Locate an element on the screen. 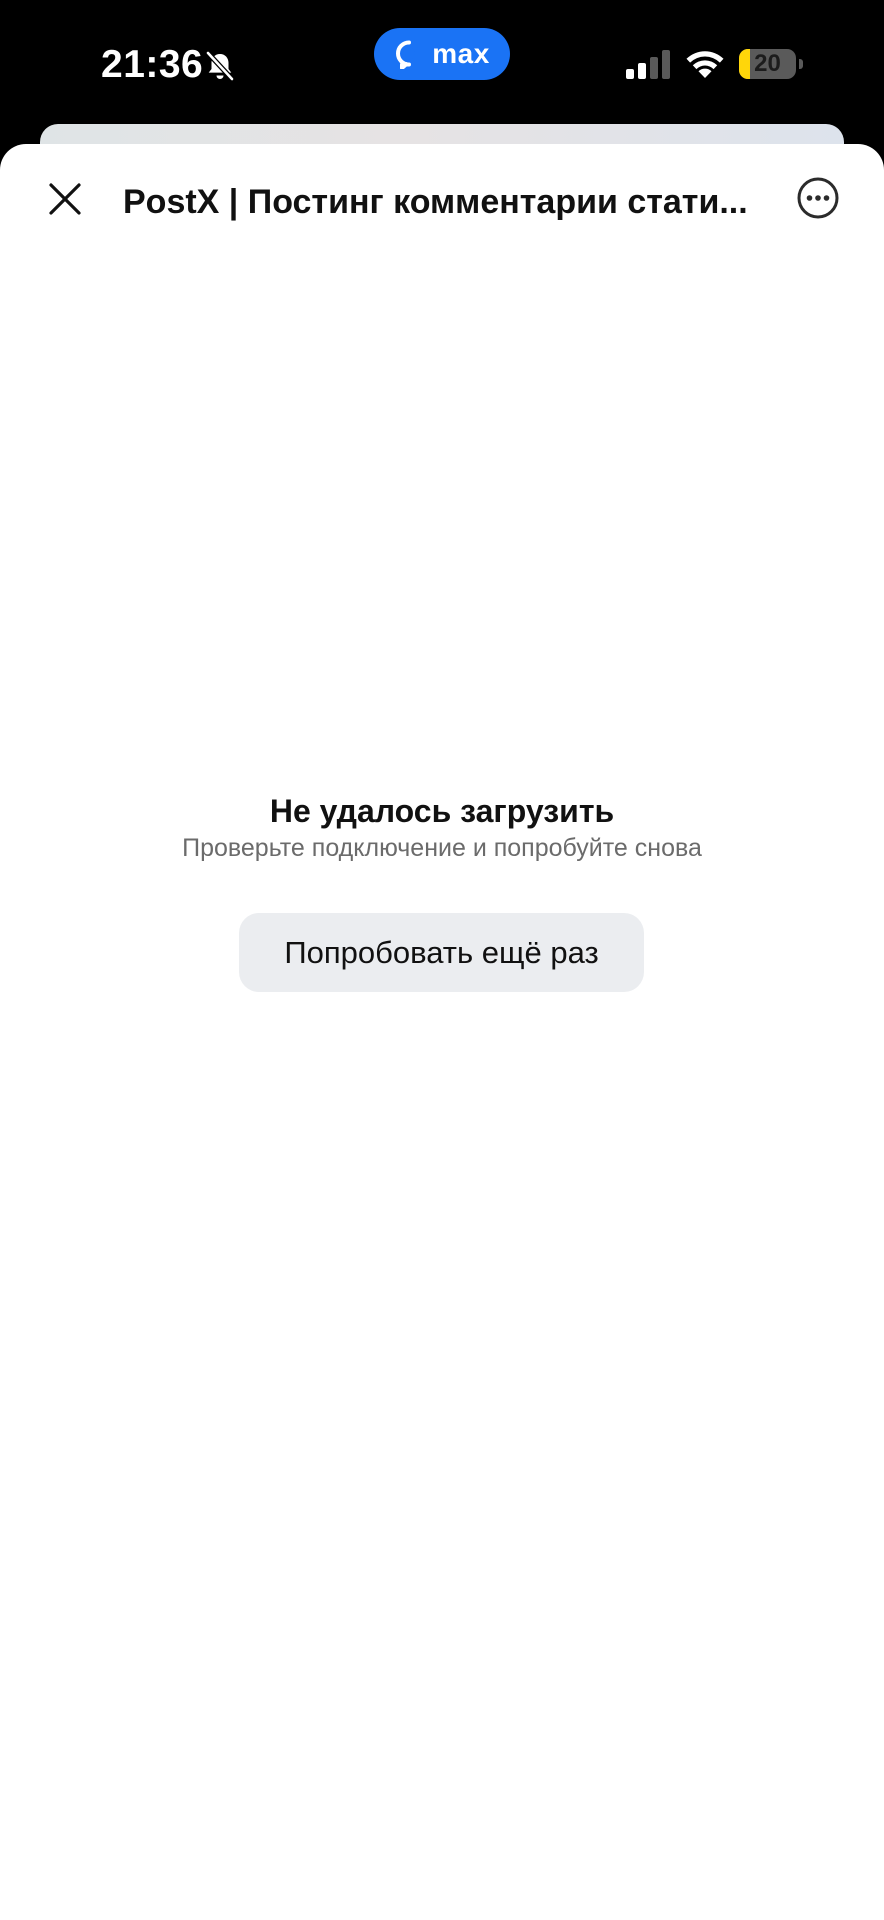  battery-body: 20 is located at coordinates (767, 64).